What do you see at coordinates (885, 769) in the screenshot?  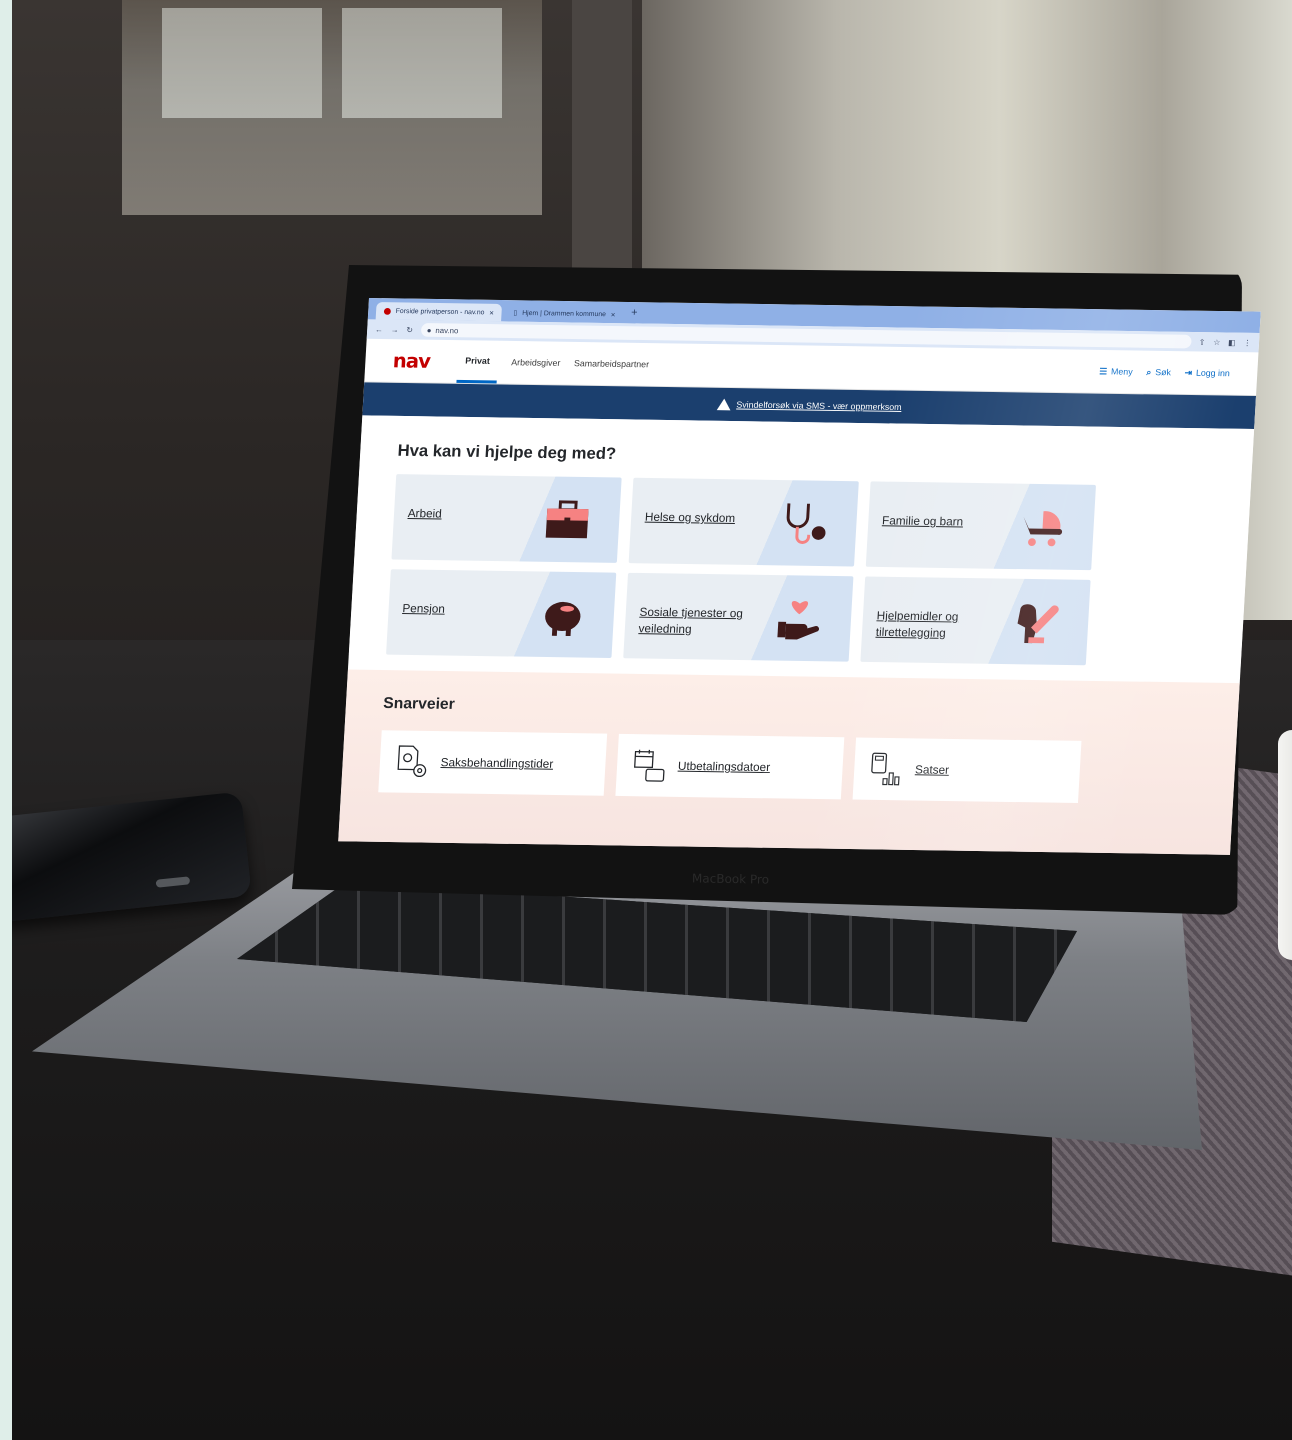 I see `calculator-chart-icon` at bounding box center [885, 769].